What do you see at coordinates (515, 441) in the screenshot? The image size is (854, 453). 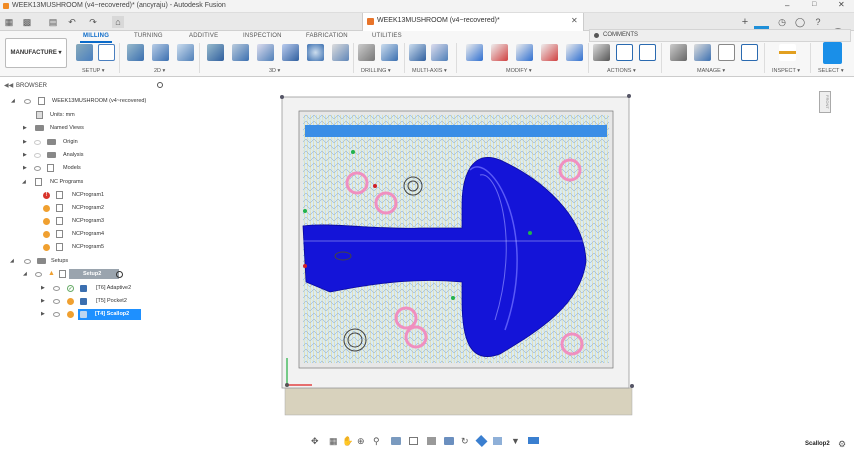 I see `tool-display-icon: ▼` at bounding box center [515, 441].